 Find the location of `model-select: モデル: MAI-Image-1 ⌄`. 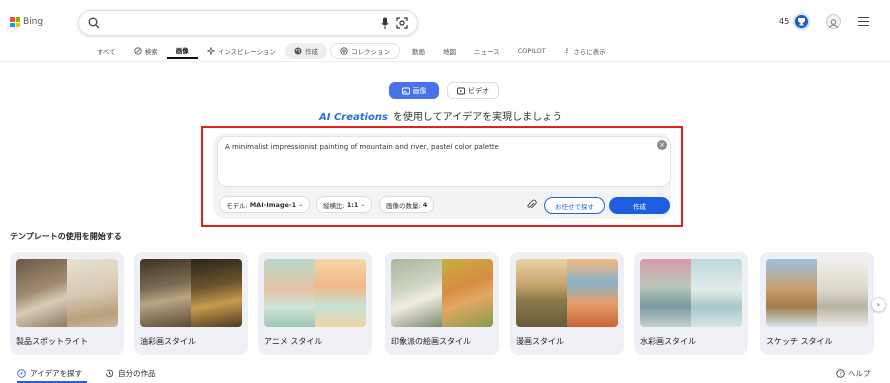

model-select: モデル: MAI-Image-1 ⌄ is located at coordinates (265, 204).